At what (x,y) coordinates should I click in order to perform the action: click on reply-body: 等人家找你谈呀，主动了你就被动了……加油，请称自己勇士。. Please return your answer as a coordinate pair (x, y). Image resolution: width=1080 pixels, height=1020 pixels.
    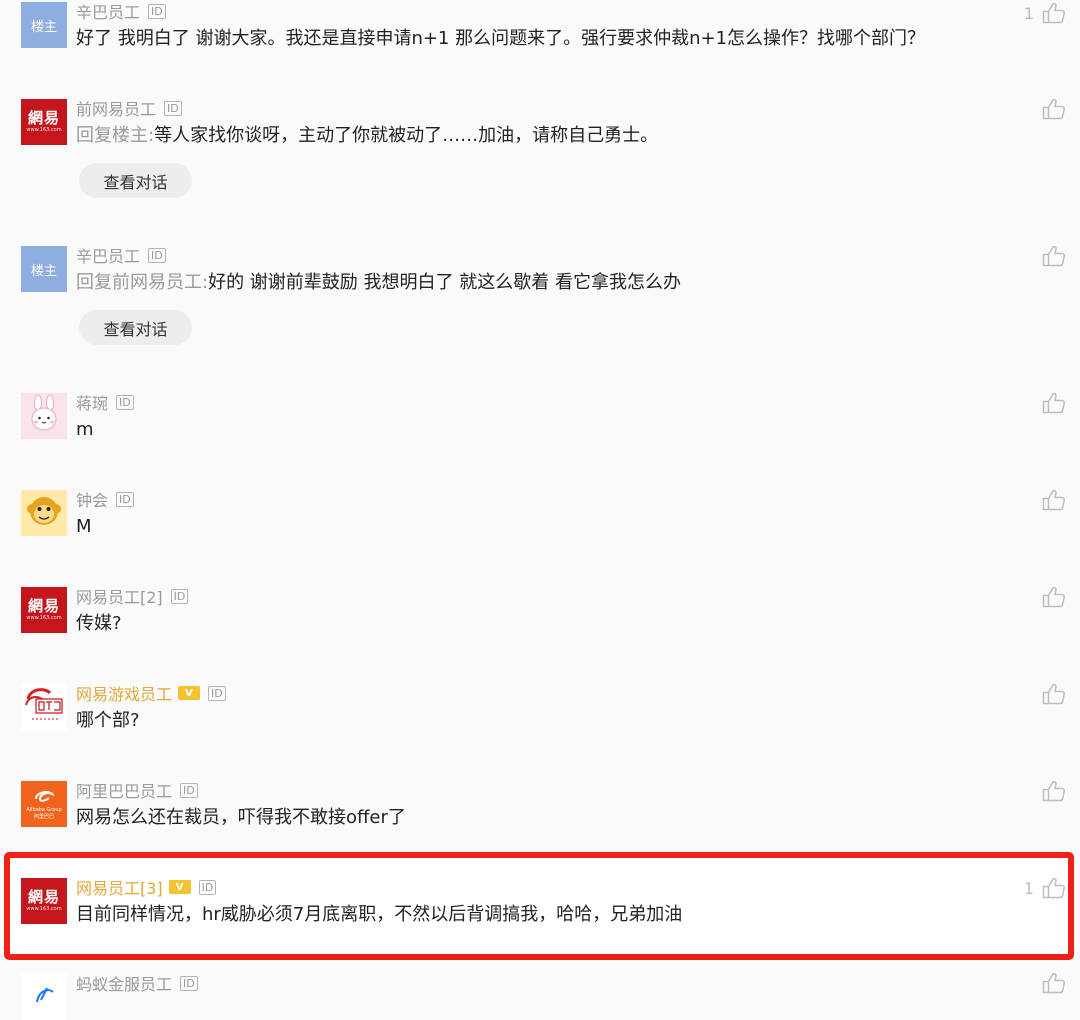
    Looking at the image, I should click on (406, 135).